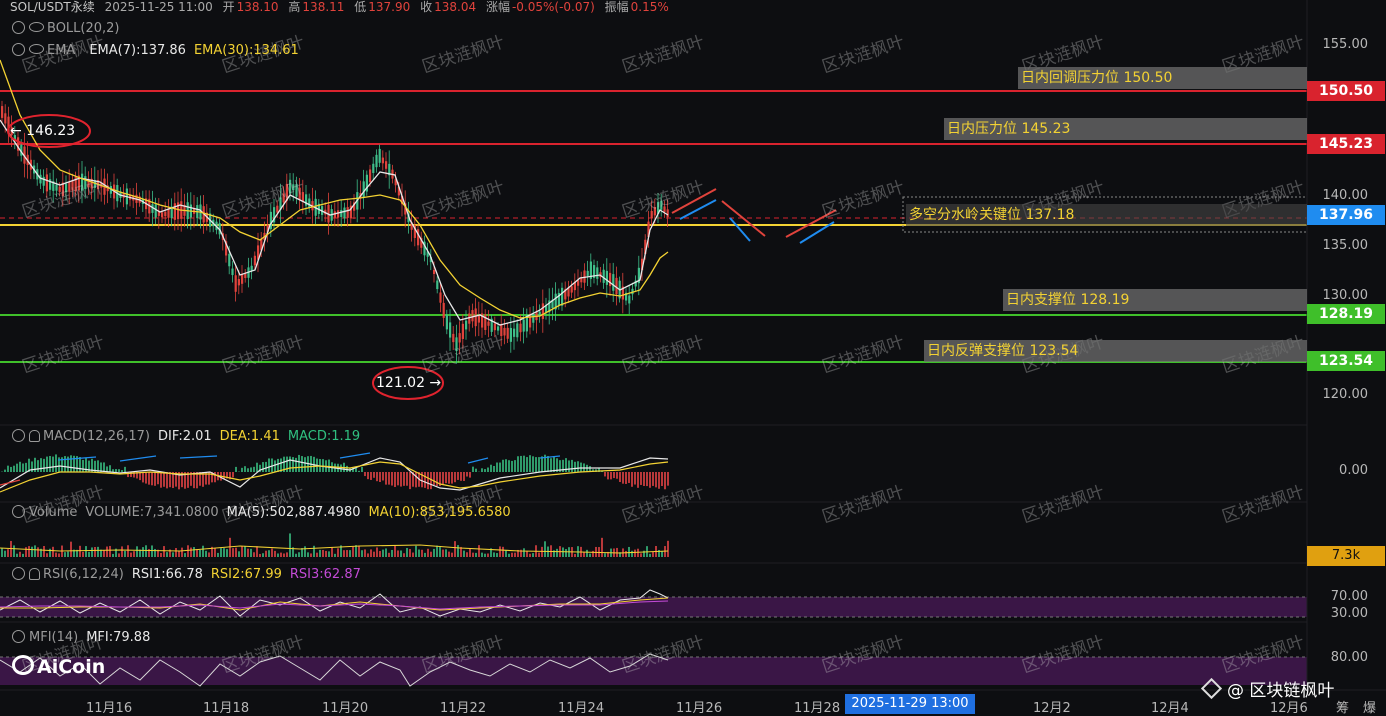 The height and width of the screenshot is (716, 1386). Describe the element at coordinates (1333, 394) in the screenshot. I see `price-tick: 120.00` at that location.